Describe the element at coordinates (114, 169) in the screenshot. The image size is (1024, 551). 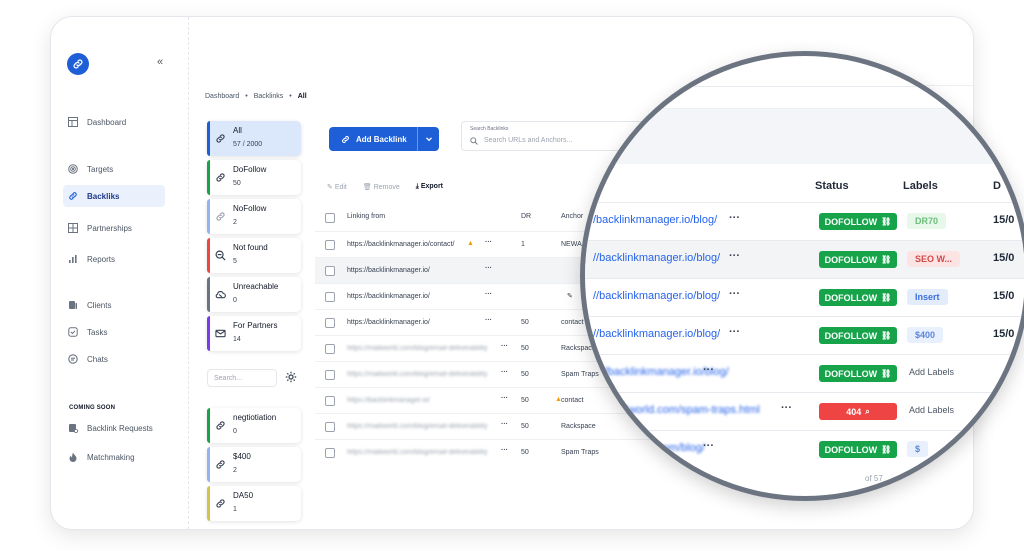
I see `nav-targets: Targets` at that location.